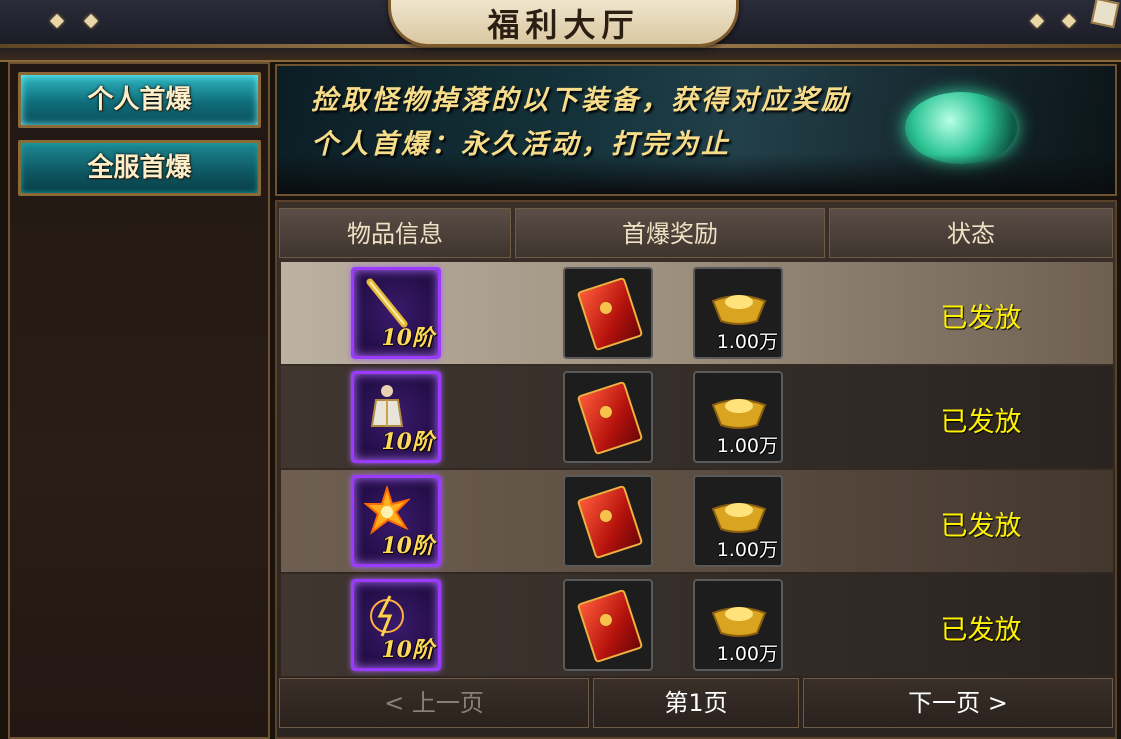 The height and width of the screenshot is (739, 1121). I want to click on window-top-frame: 福利大厅, so click(560, 31).